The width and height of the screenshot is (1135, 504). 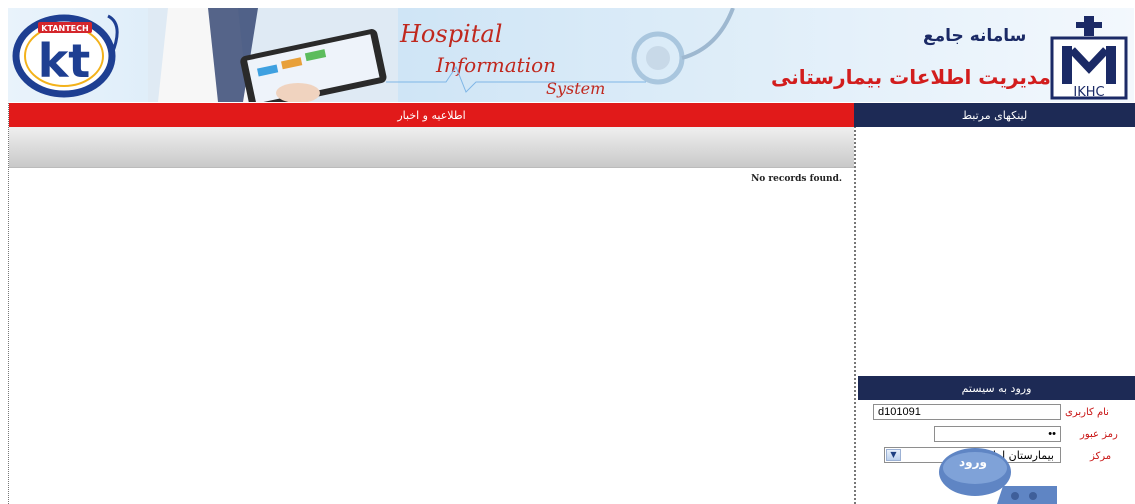 I want to click on related-links-header: لینکهای مرتبط, so click(x=994, y=115).